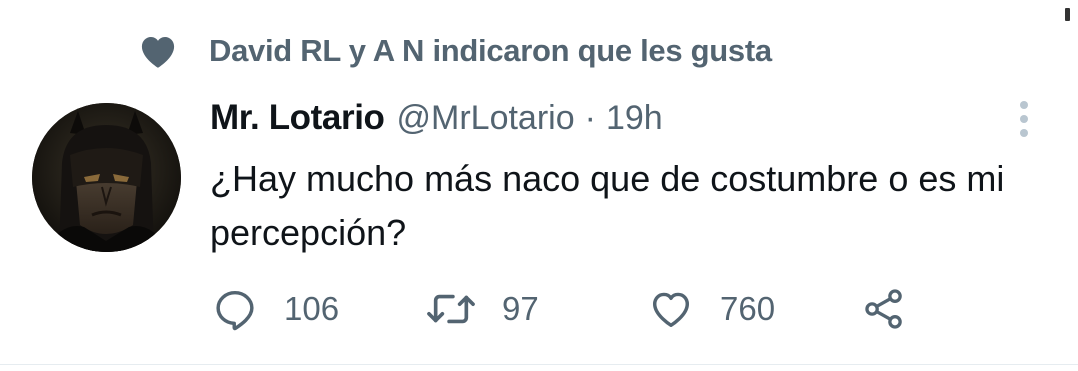 This screenshot has height=371, width=1078. I want to click on more-vertical-icon, so click(1024, 119).